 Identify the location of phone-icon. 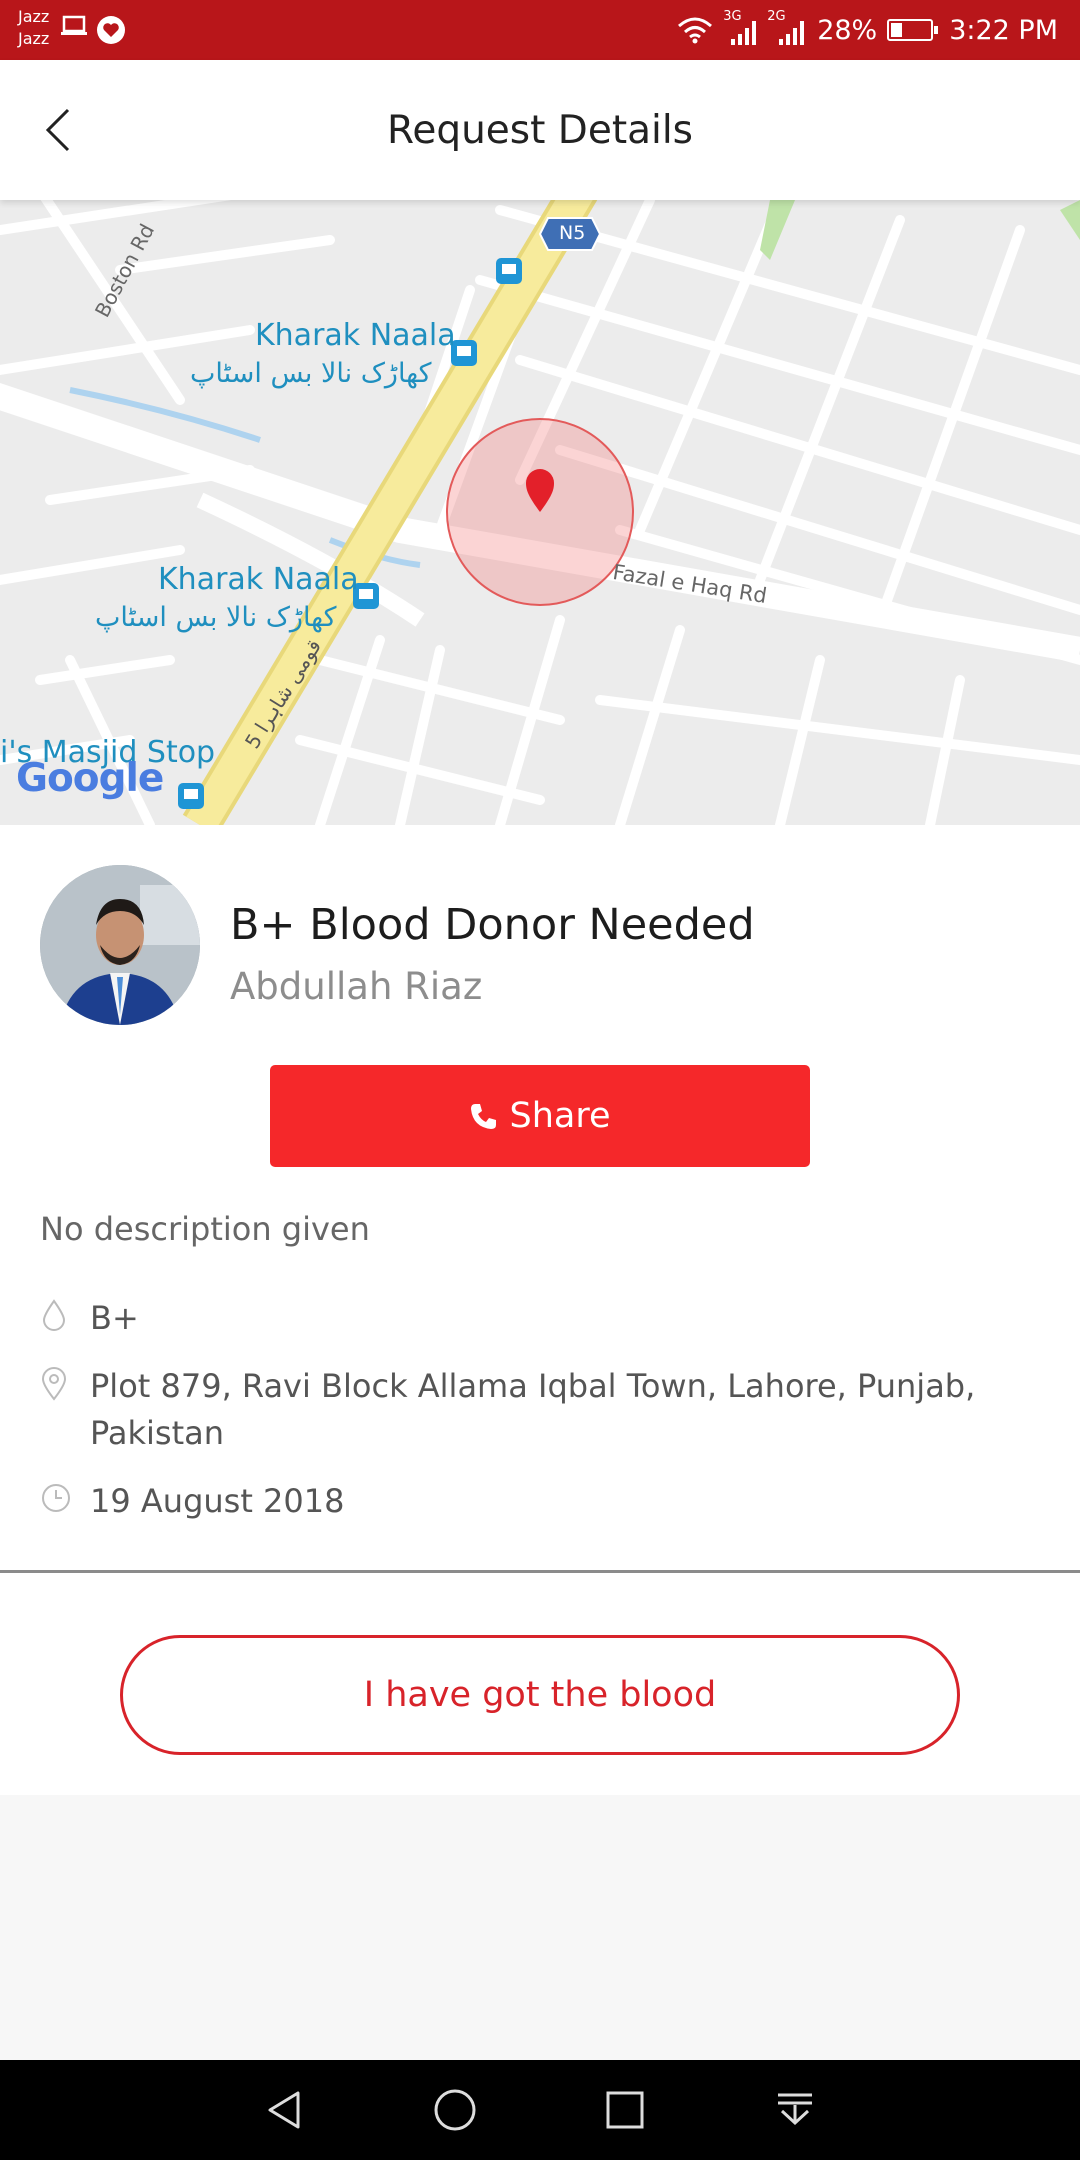
(484, 1116).